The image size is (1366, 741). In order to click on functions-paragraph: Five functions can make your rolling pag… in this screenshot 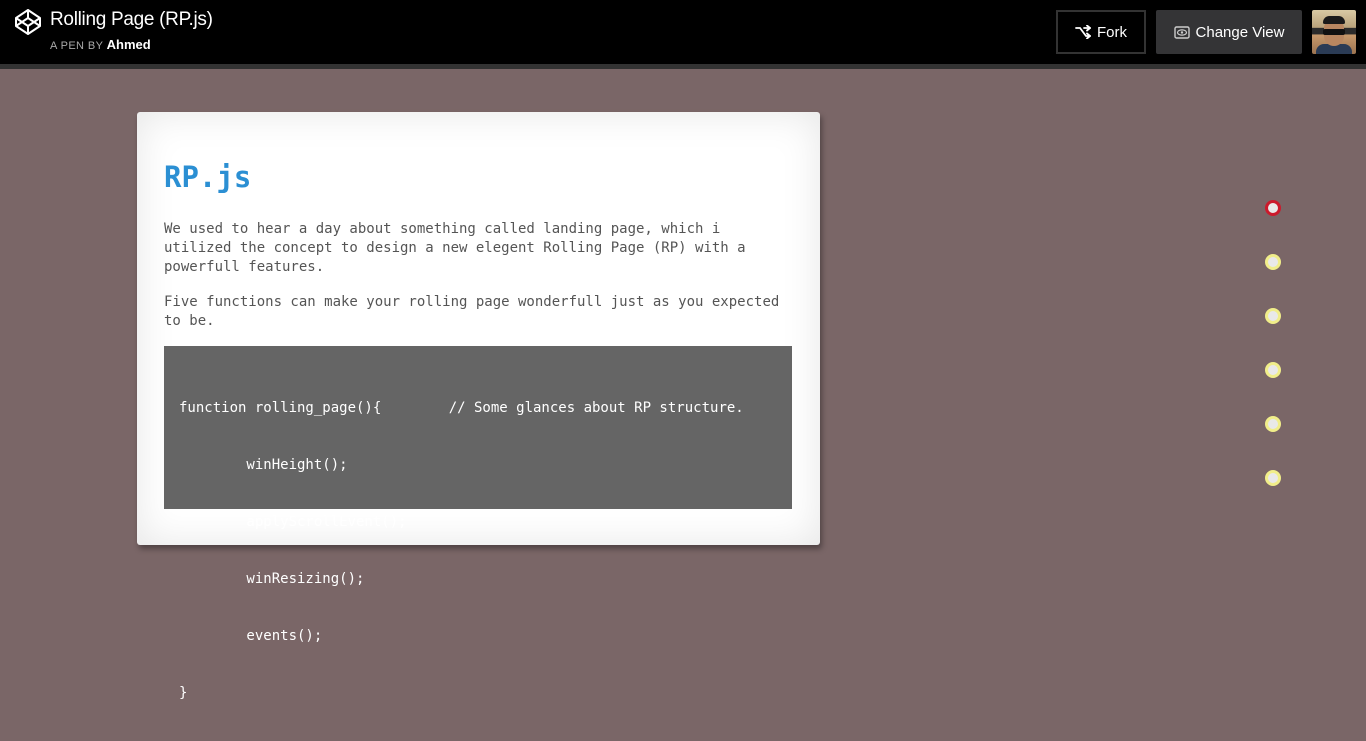, I will do `click(472, 311)`.